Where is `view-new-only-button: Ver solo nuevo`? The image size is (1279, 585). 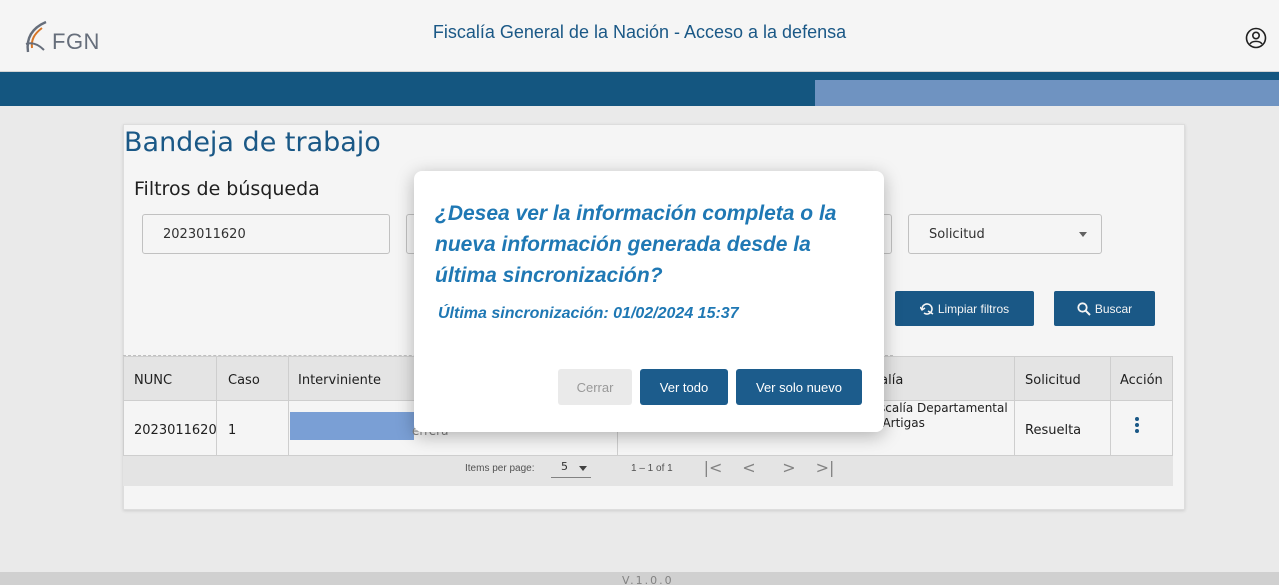
view-new-only-button: Ver solo nuevo is located at coordinates (799, 387).